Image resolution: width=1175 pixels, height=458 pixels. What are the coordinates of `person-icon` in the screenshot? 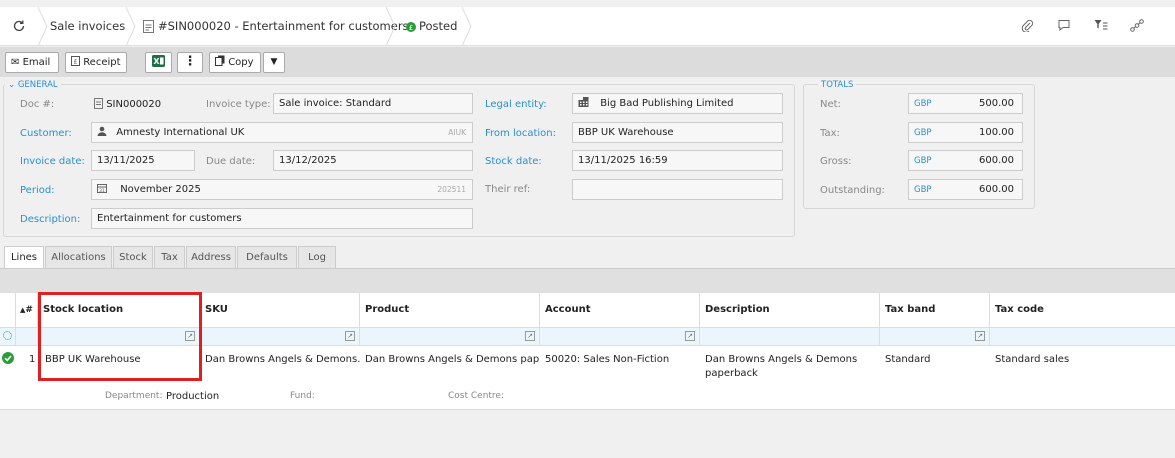 It's located at (103, 132).